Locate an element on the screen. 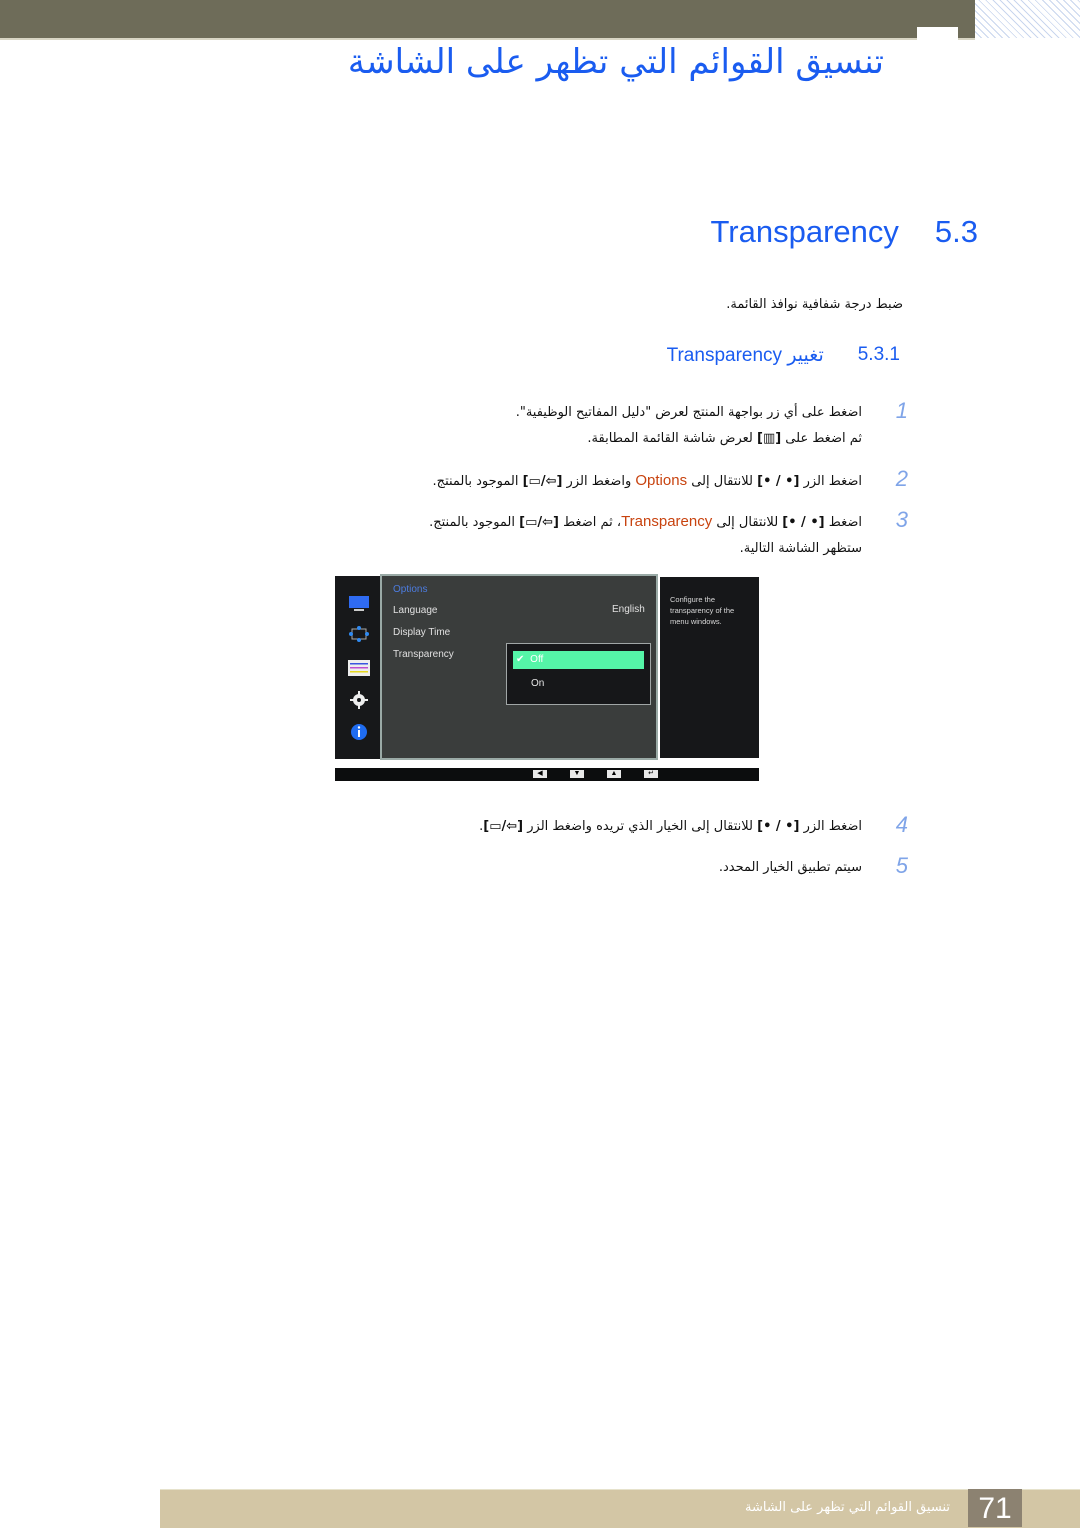 The width and height of the screenshot is (1080, 1529). osd-button-guide is located at coordinates (547, 774).